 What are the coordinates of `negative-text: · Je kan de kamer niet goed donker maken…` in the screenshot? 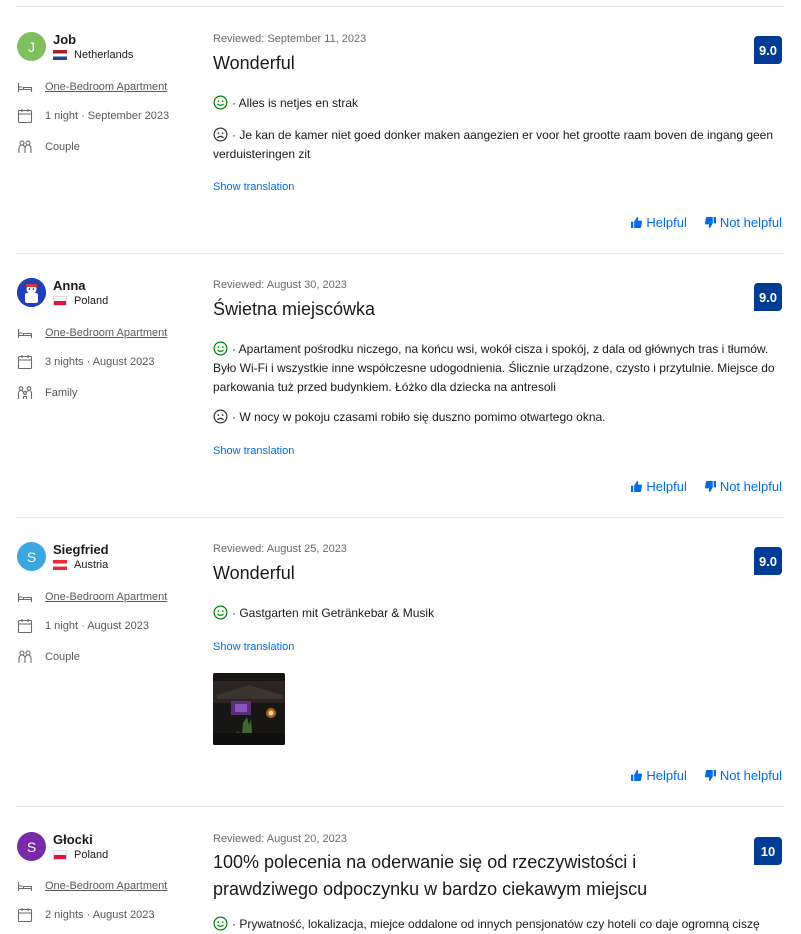 It's located at (493, 144).